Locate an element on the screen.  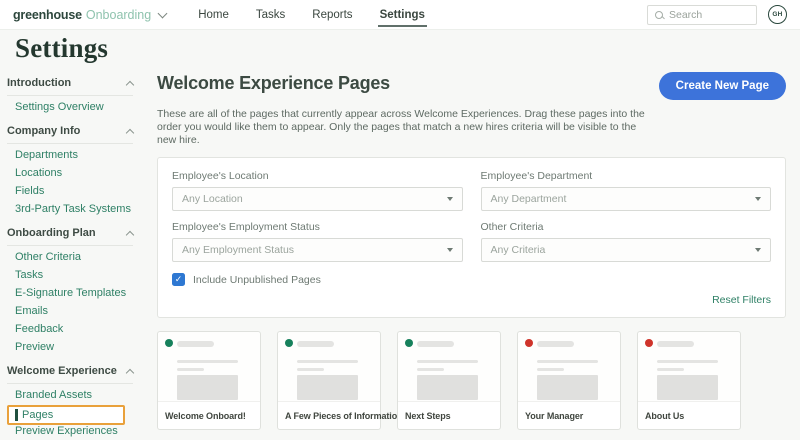
select-value: Any Location is located at coordinates (212, 199).